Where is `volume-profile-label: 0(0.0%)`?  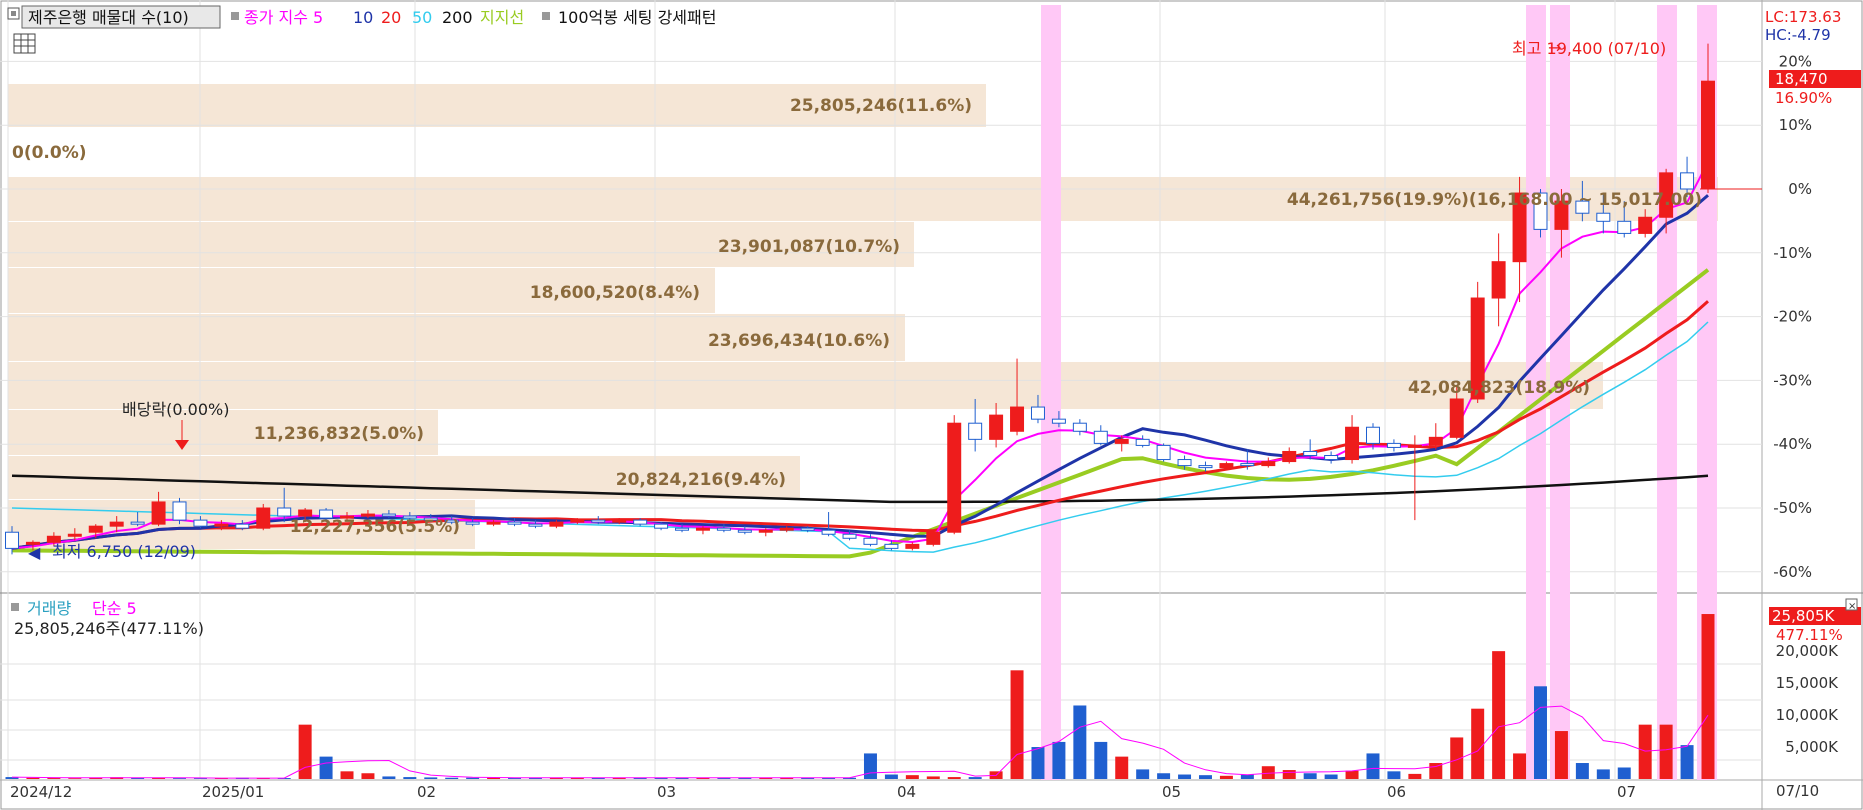
volume-profile-label: 0(0.0%) is located at coordinates (49, 153).